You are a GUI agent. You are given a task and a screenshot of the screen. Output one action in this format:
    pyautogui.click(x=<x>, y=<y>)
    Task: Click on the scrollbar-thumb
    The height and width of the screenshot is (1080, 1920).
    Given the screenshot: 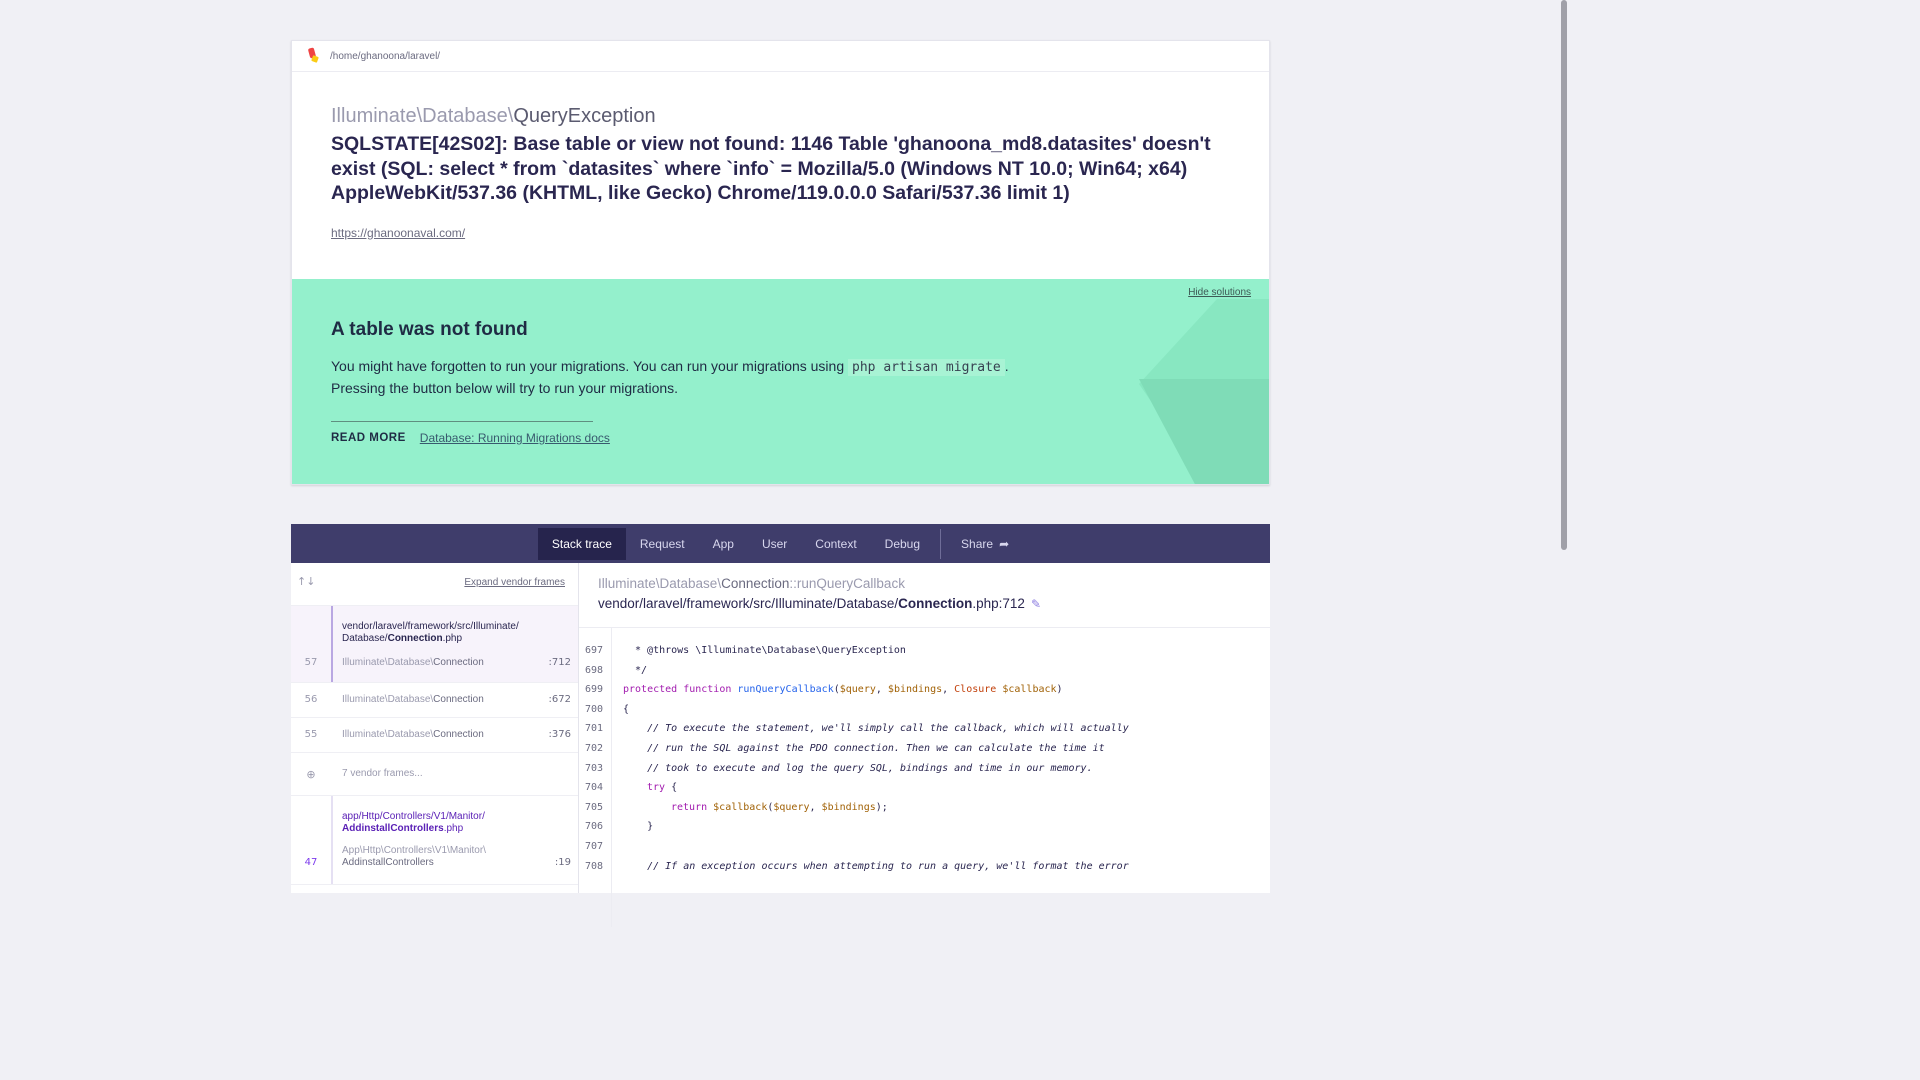 What is the action you would take?
    pyautogui.click(x=1564, y=275)
    